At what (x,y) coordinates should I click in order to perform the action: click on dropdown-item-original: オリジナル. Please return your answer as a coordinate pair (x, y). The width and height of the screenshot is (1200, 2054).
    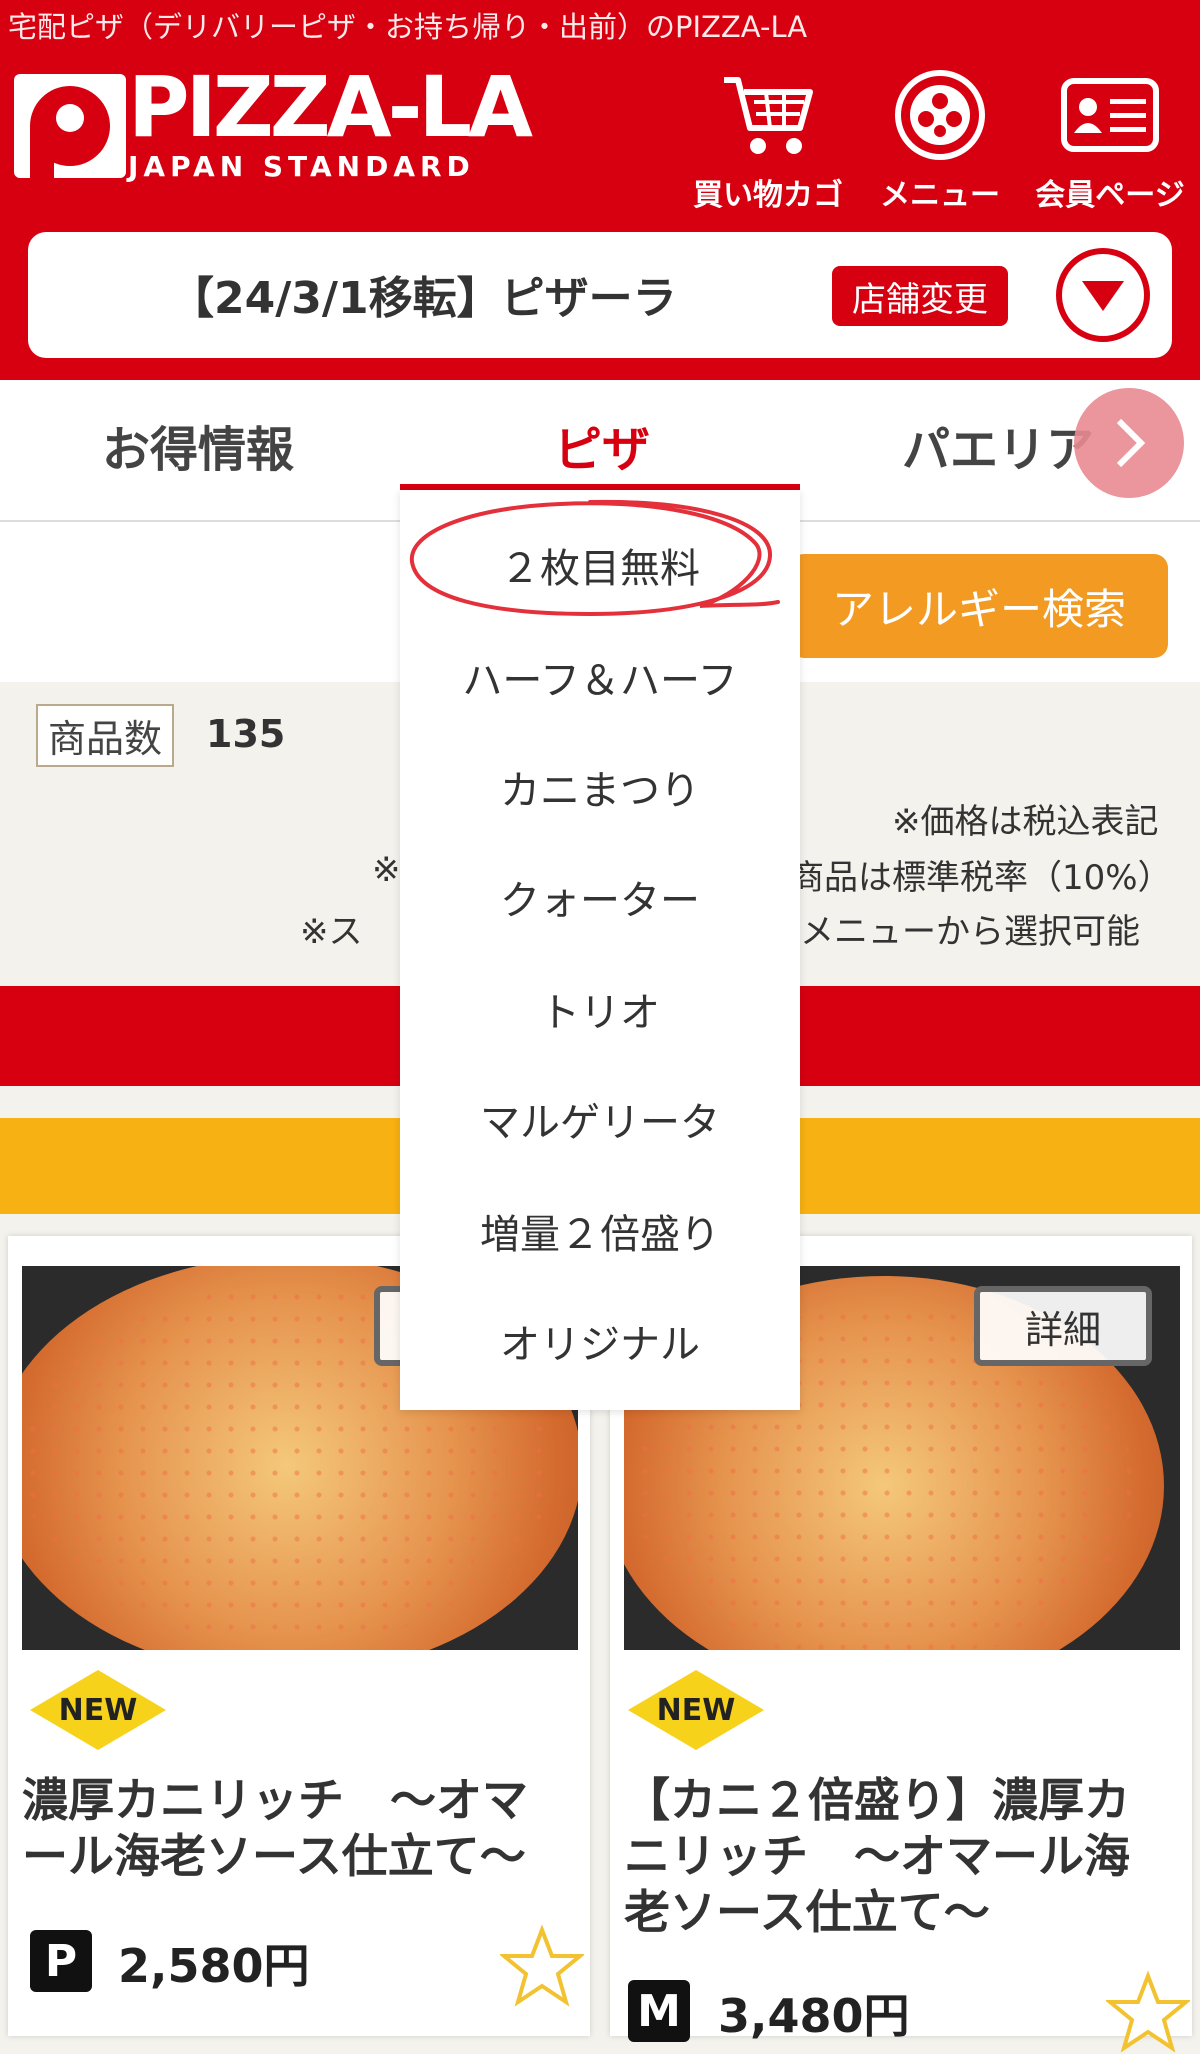
    Looking at the image, I should click on (600, 1341).